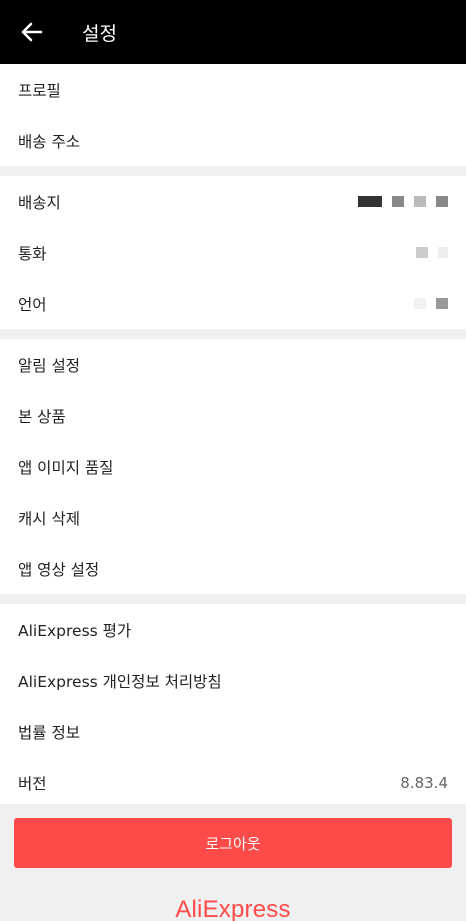 The height and width of the screenshot is (921, 466). What do you see at coordinates (59, 569) in the screenshot?
I see `video-settings-label: 앱 영상 설정` at bounding box center [59, 569].